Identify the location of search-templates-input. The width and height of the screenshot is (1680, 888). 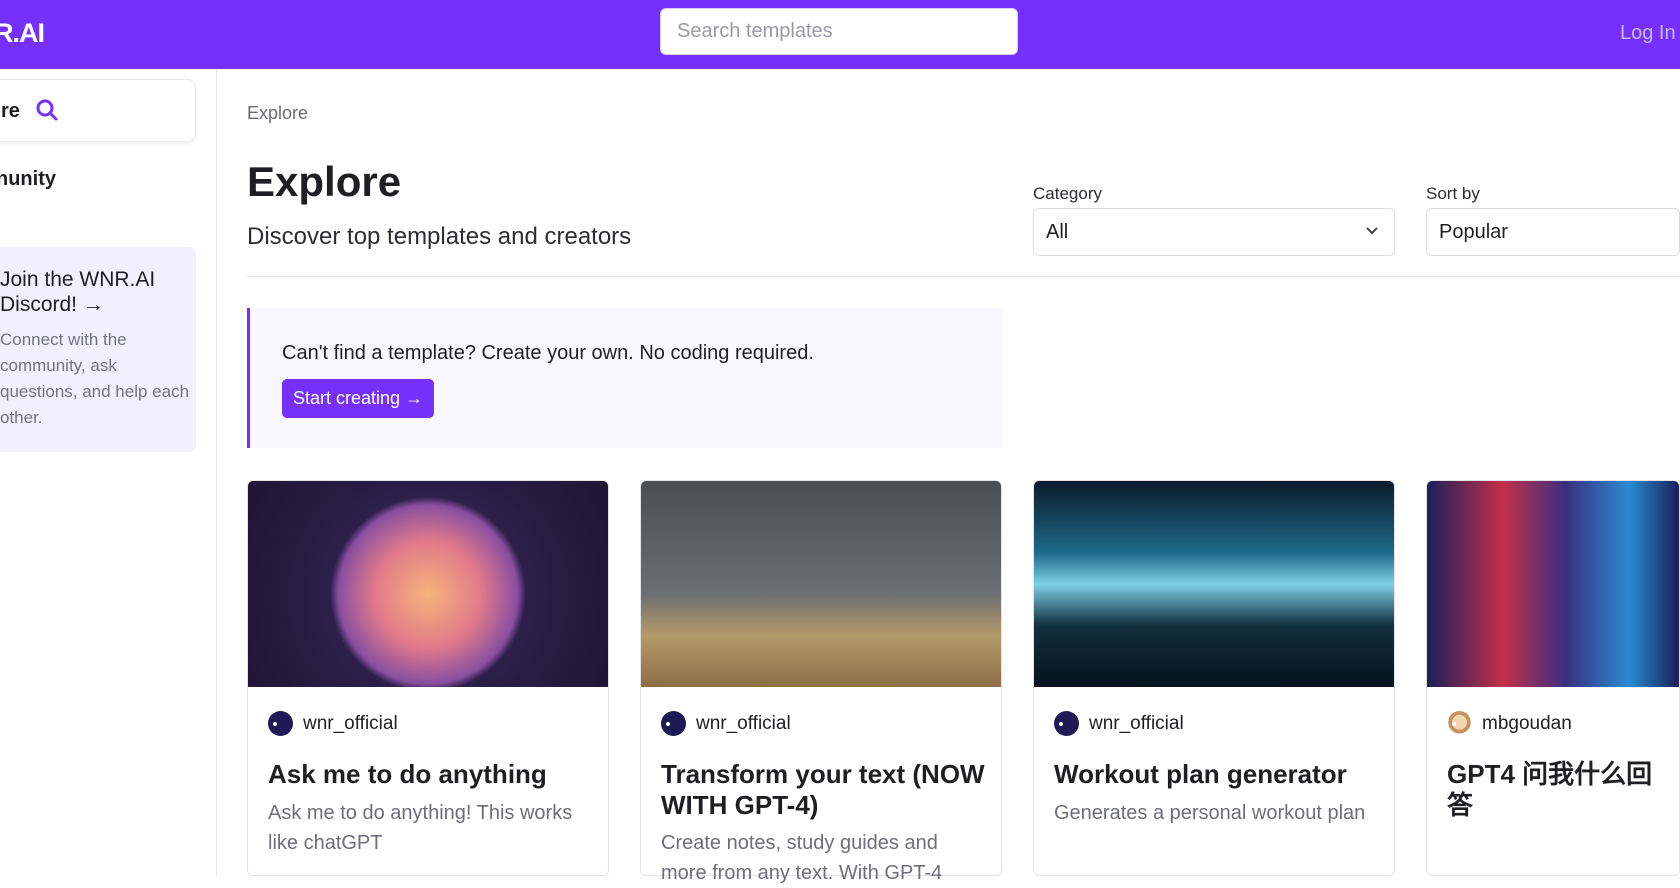
(839, 31).